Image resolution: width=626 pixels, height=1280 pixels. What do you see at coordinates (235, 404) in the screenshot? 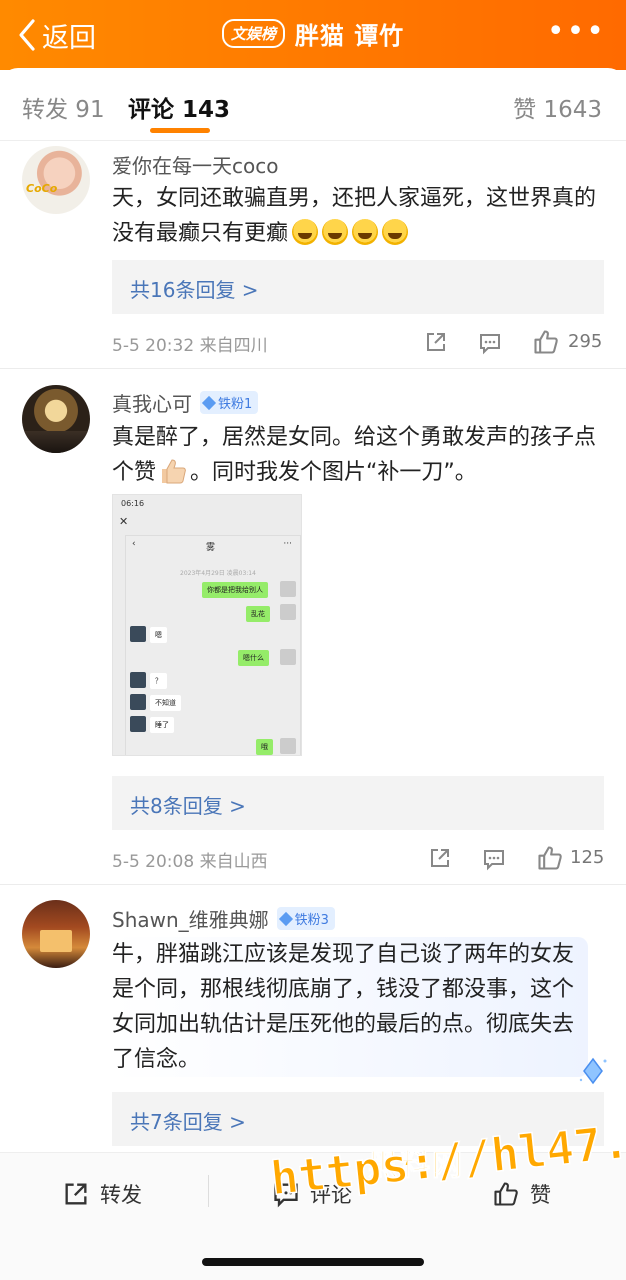
I see `fan-badge-label: 铁粉1` at bounding box center [235, 404].